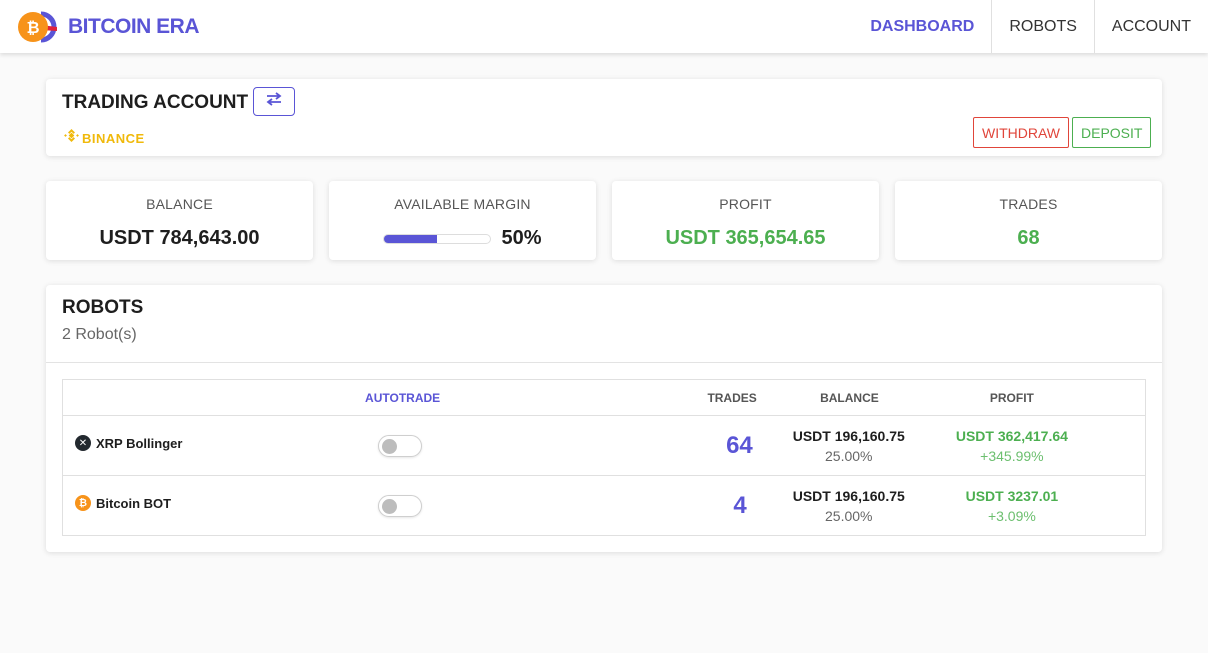 Image resolution: width=1208 pixels, height=653 pixels. I want to click on brand: ₿ BITCOIN ERA, so click(100, 26).